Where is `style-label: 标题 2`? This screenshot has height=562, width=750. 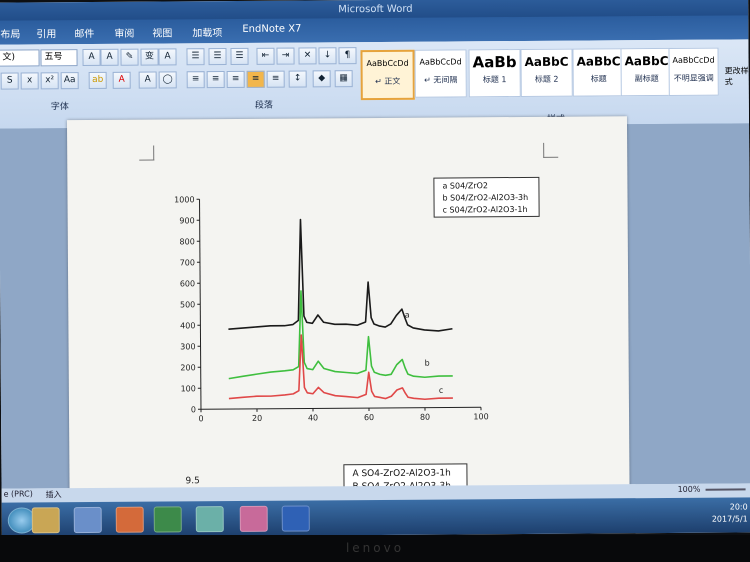
style-label: 标题 2 is located at coordinates (546, 79).